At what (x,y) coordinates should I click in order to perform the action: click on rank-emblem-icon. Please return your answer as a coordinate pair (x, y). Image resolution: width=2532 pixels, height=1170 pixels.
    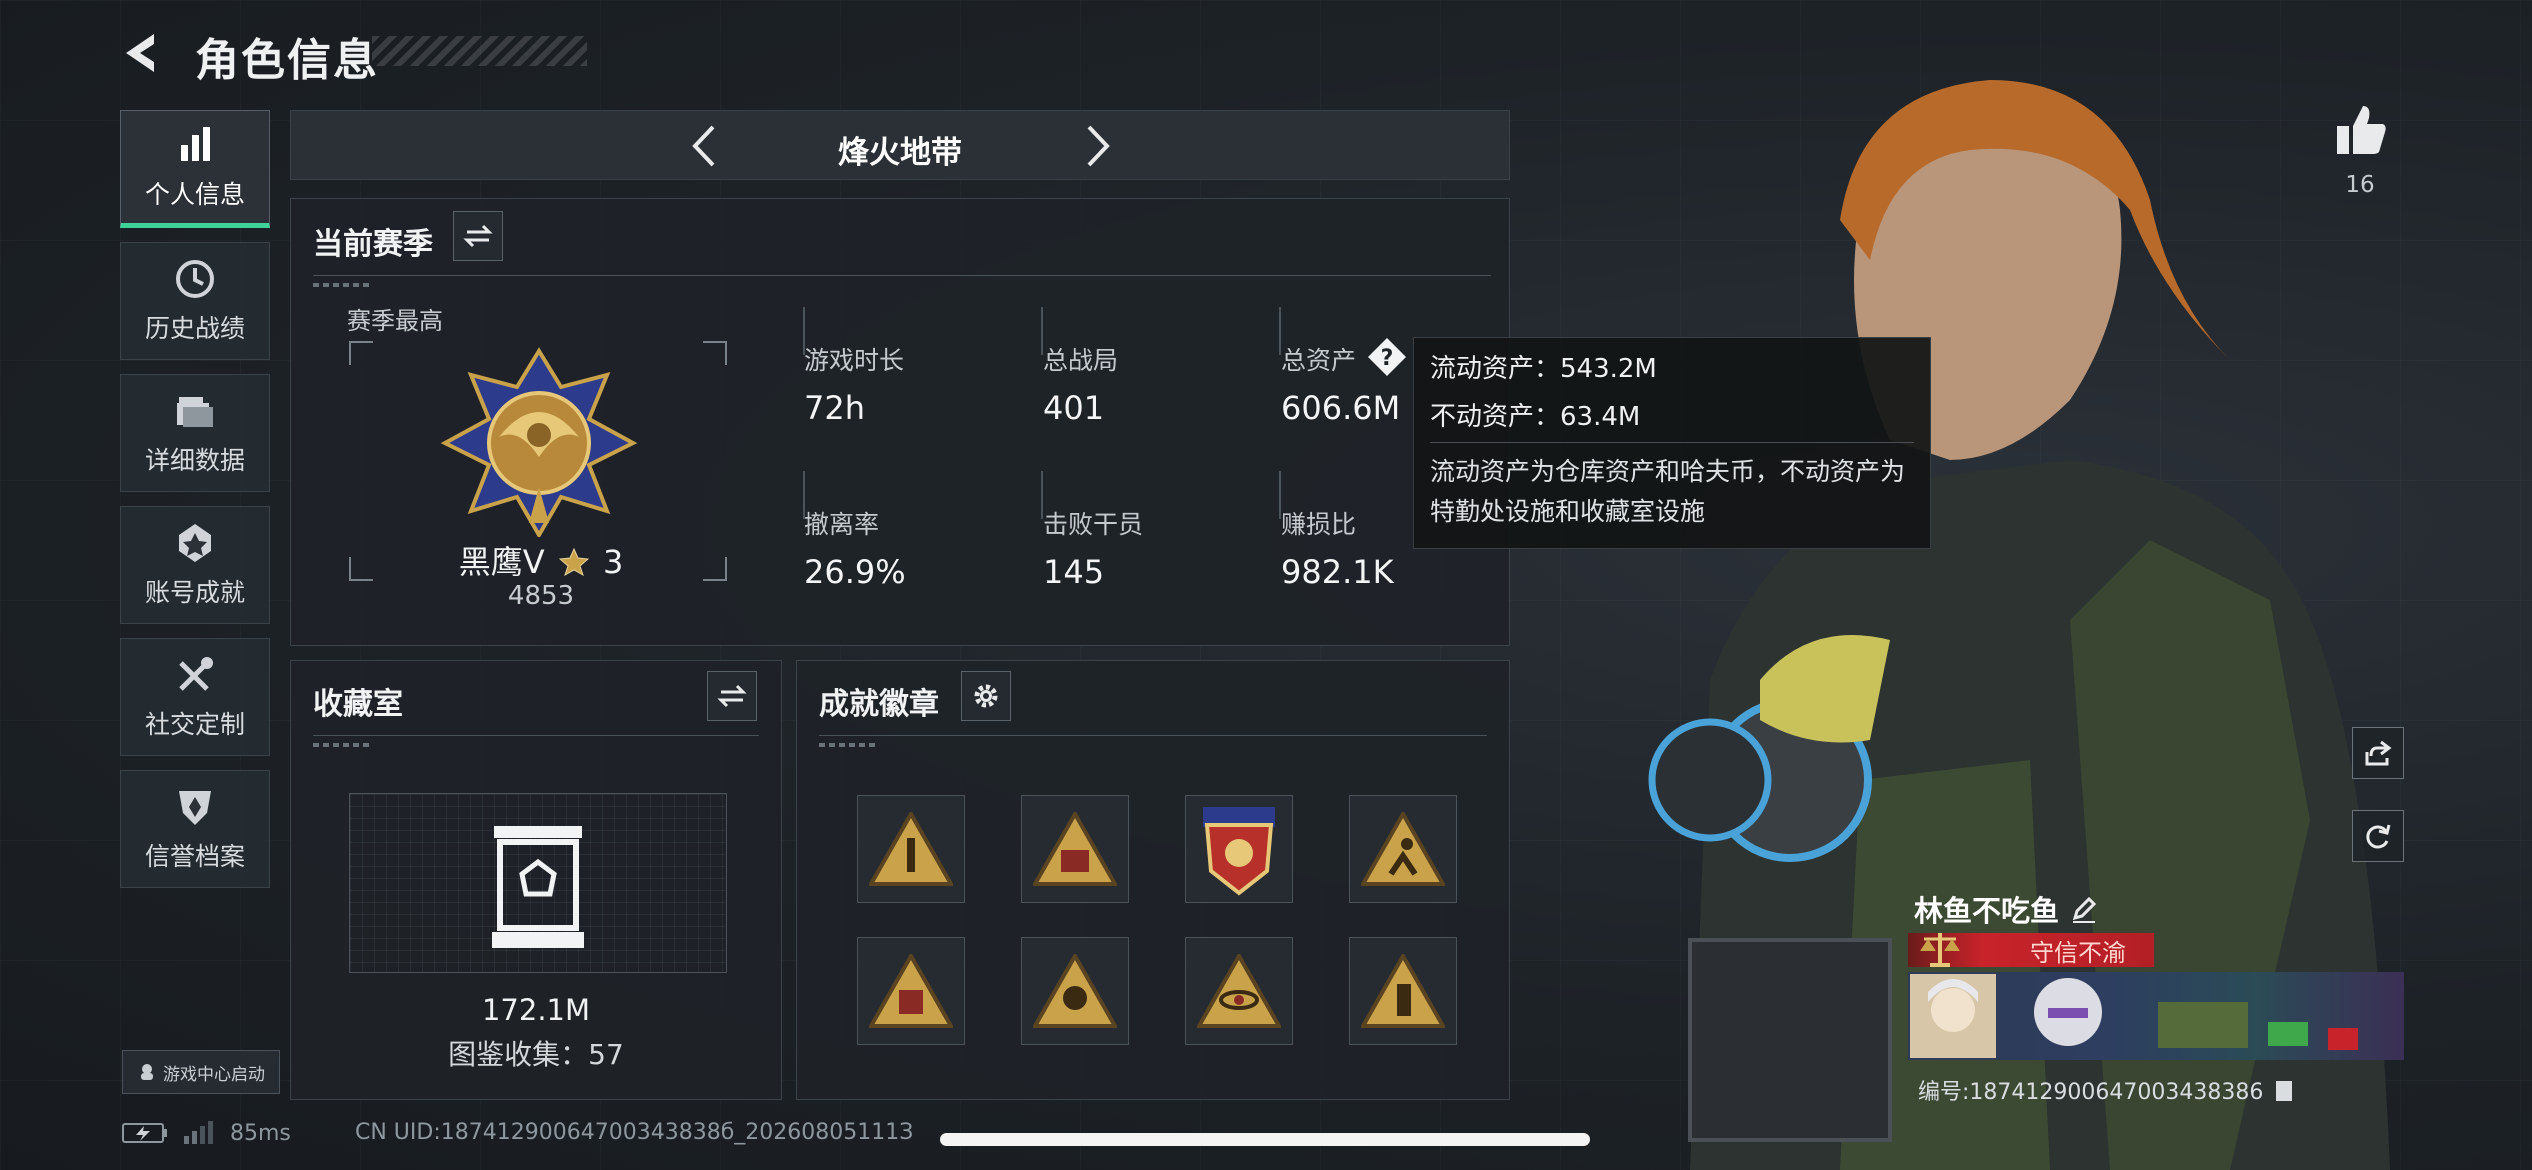
    Looking at the image, I should click on (539, 442).